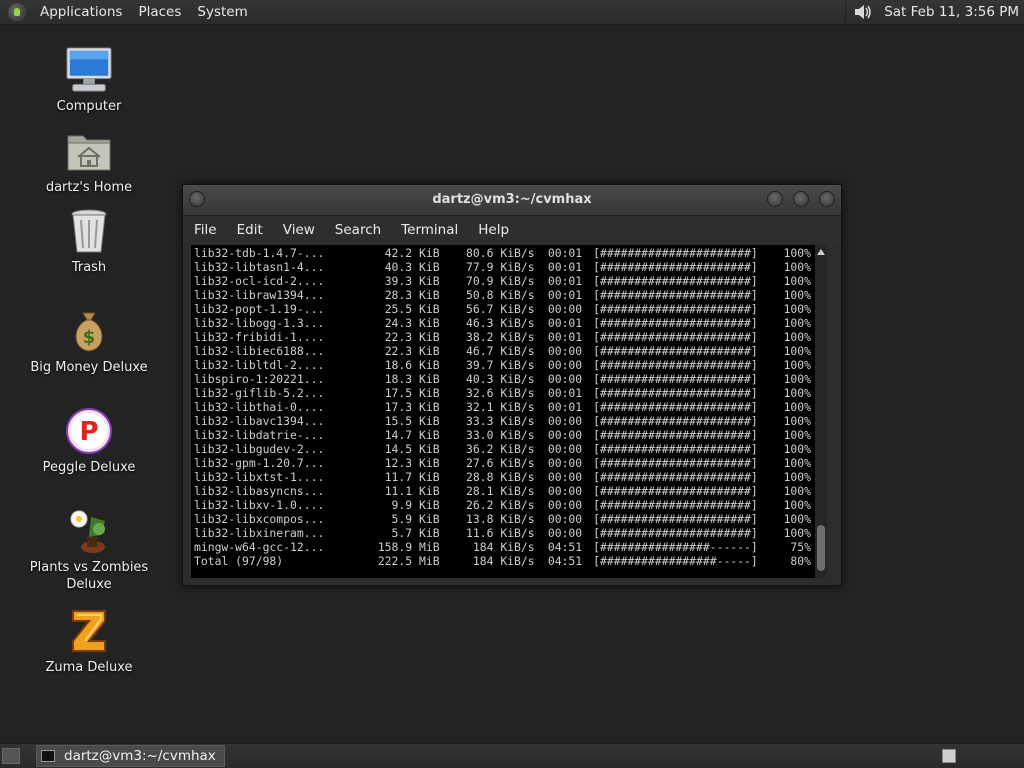  What do you see at coordinates (89, 550) in the screenshot?
I see `desktop-icon-pvz: Plants vs Zombies Deluxe` at bounding box center [89, 550].